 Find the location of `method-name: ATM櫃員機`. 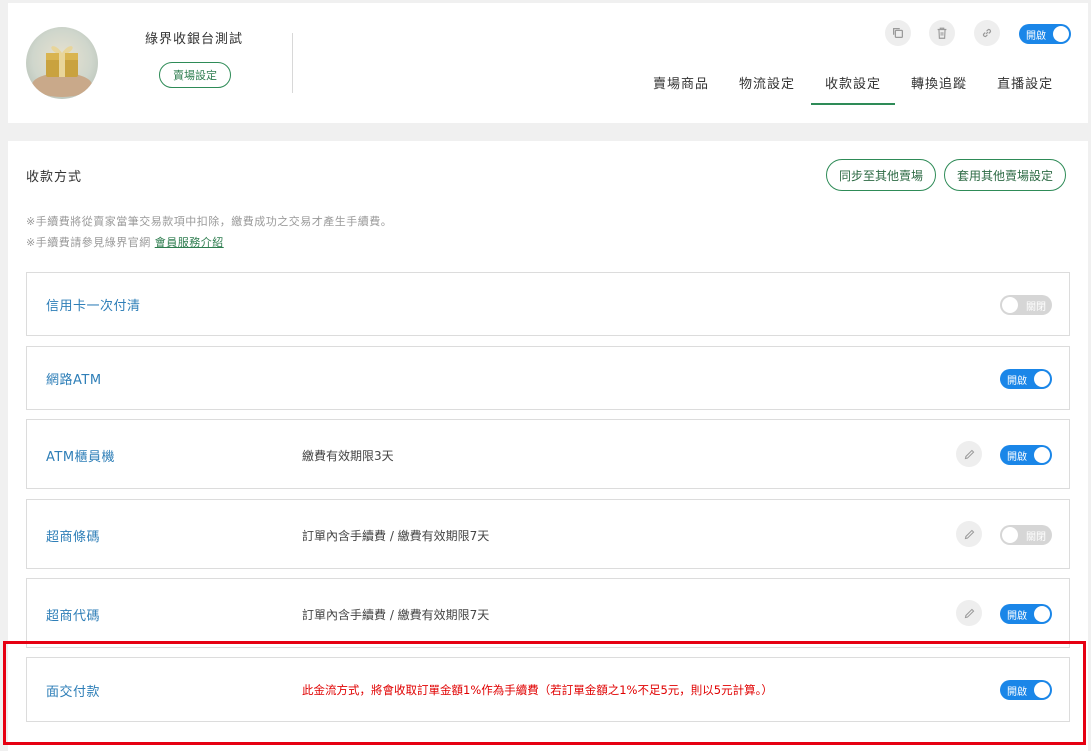

method-name: ATM櫃員機 is located at coordinates (81, 457).